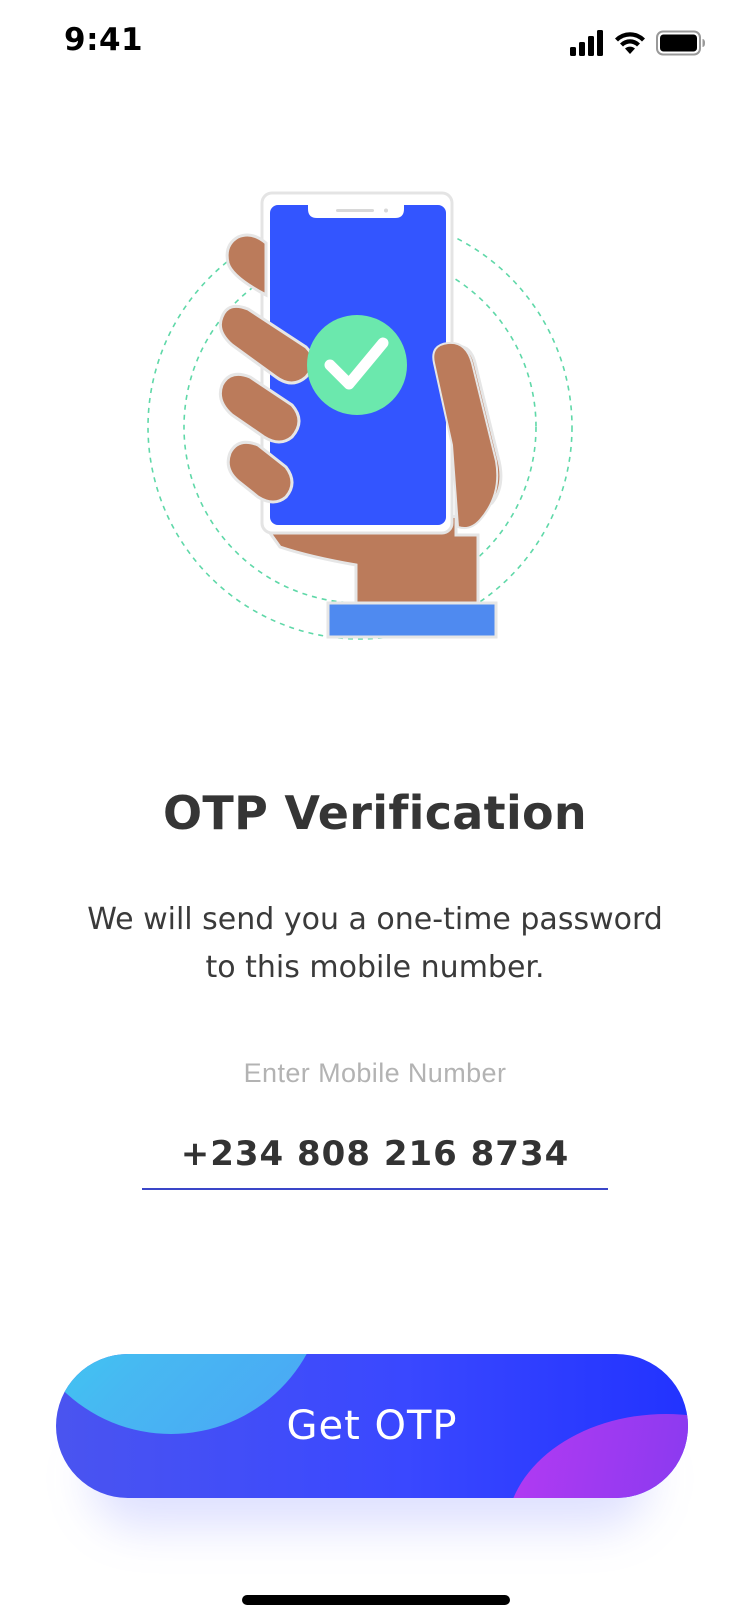 This screenshot has width=750, height=1624. Describe the element at coordinates (375, 1155) in the screenshot. I see `mobile-number-input` at that location.